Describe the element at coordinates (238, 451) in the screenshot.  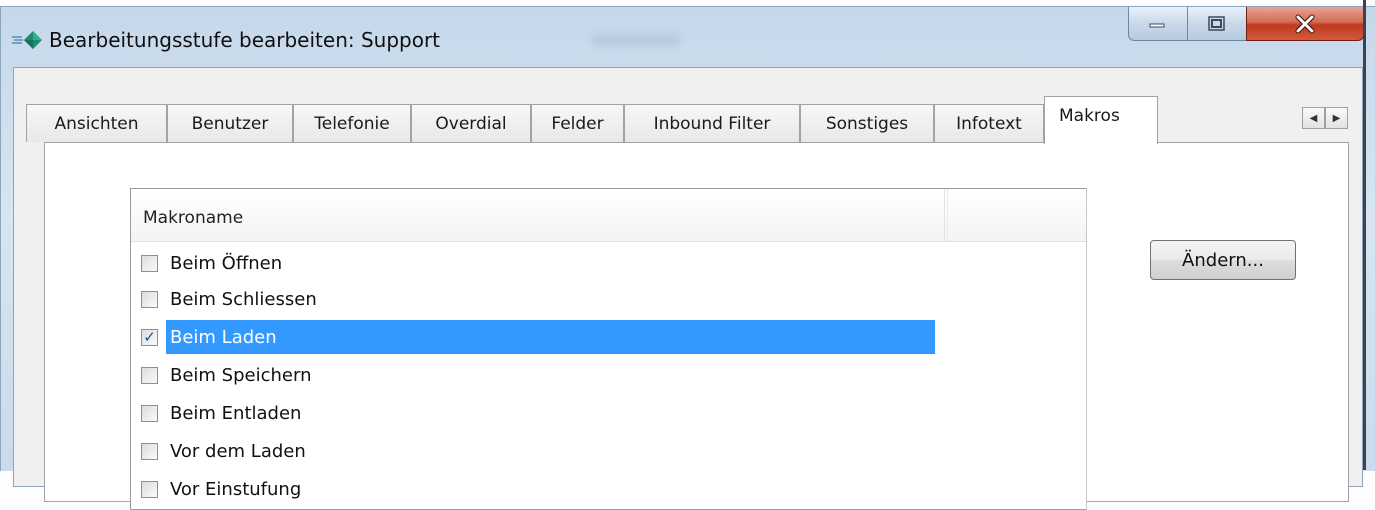
I see `list-item-label: Vor dem Laden` at that location.